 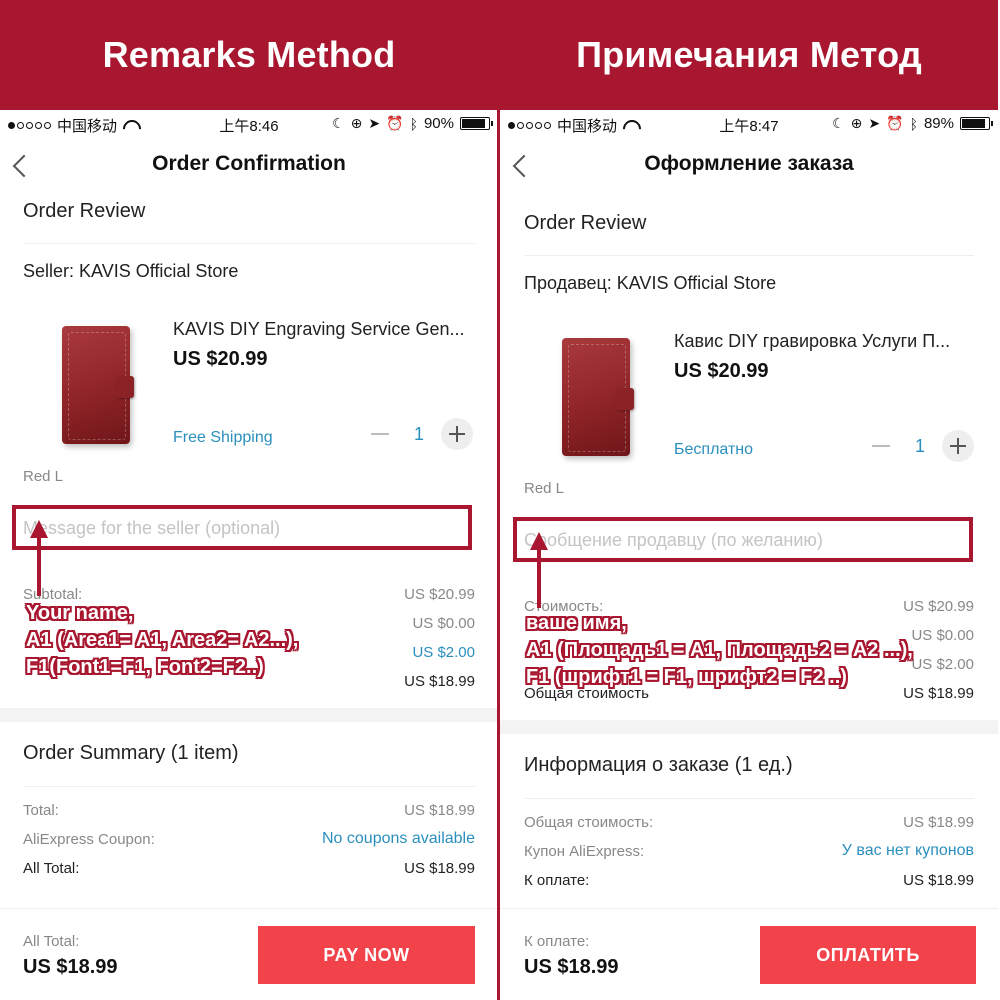 What do you see at coordinates (249, 124) in the screenshot?
I see `status-bar: 中国移动 上午8:46 ☾ ⊕ ➤ ⏰ ᛒ 90%` at bounding box center [249, 124].